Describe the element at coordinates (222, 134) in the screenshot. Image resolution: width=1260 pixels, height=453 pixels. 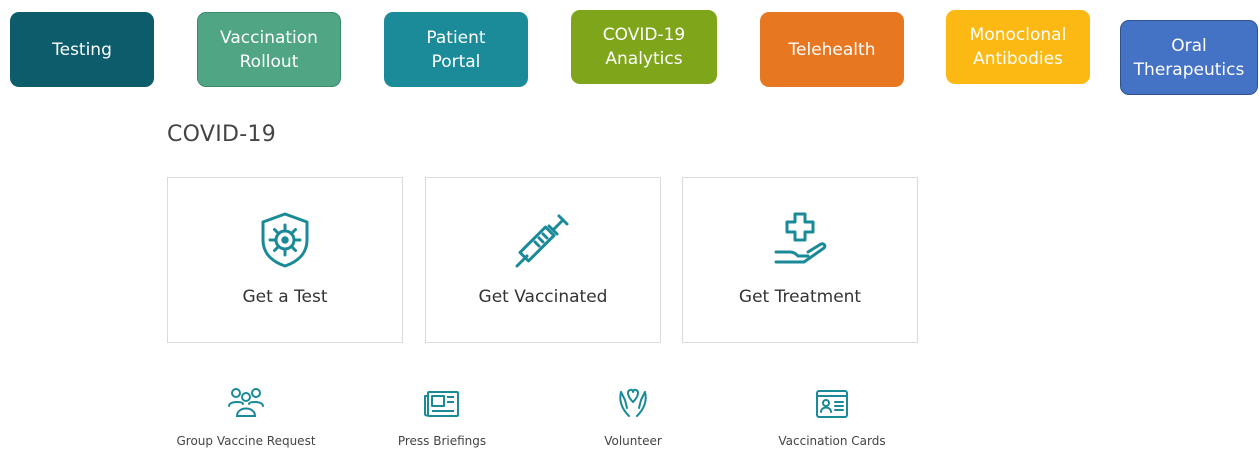
I see `page-title: COVID-19` at that location.